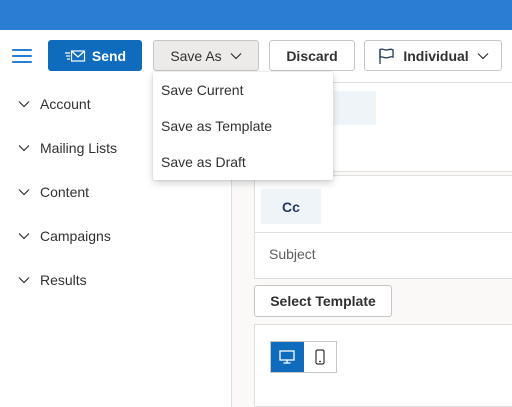 This screenshot has height=407, width=512. I want to click on send-button: Send, so click(95, 55).